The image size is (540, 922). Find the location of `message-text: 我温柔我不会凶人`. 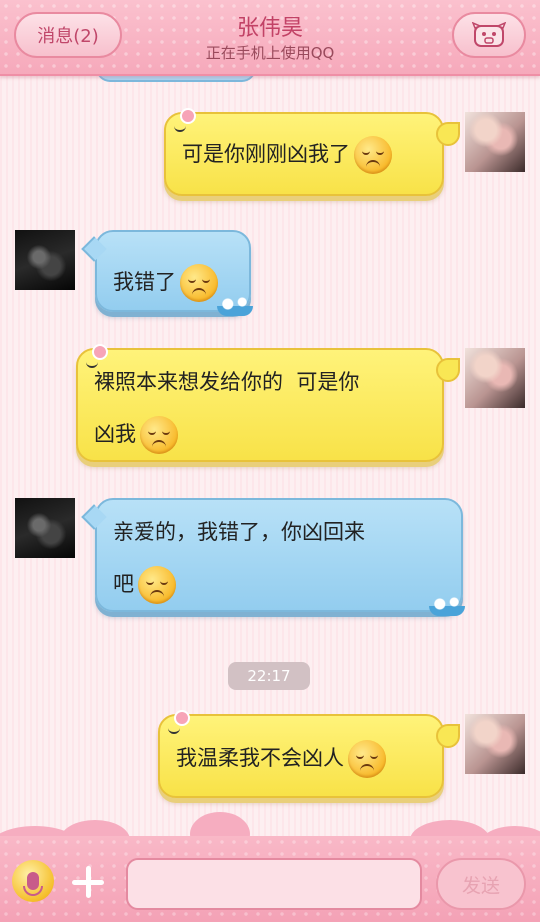

message-text: 我温柔我不会凶人 is located at coordinates (260, 758).